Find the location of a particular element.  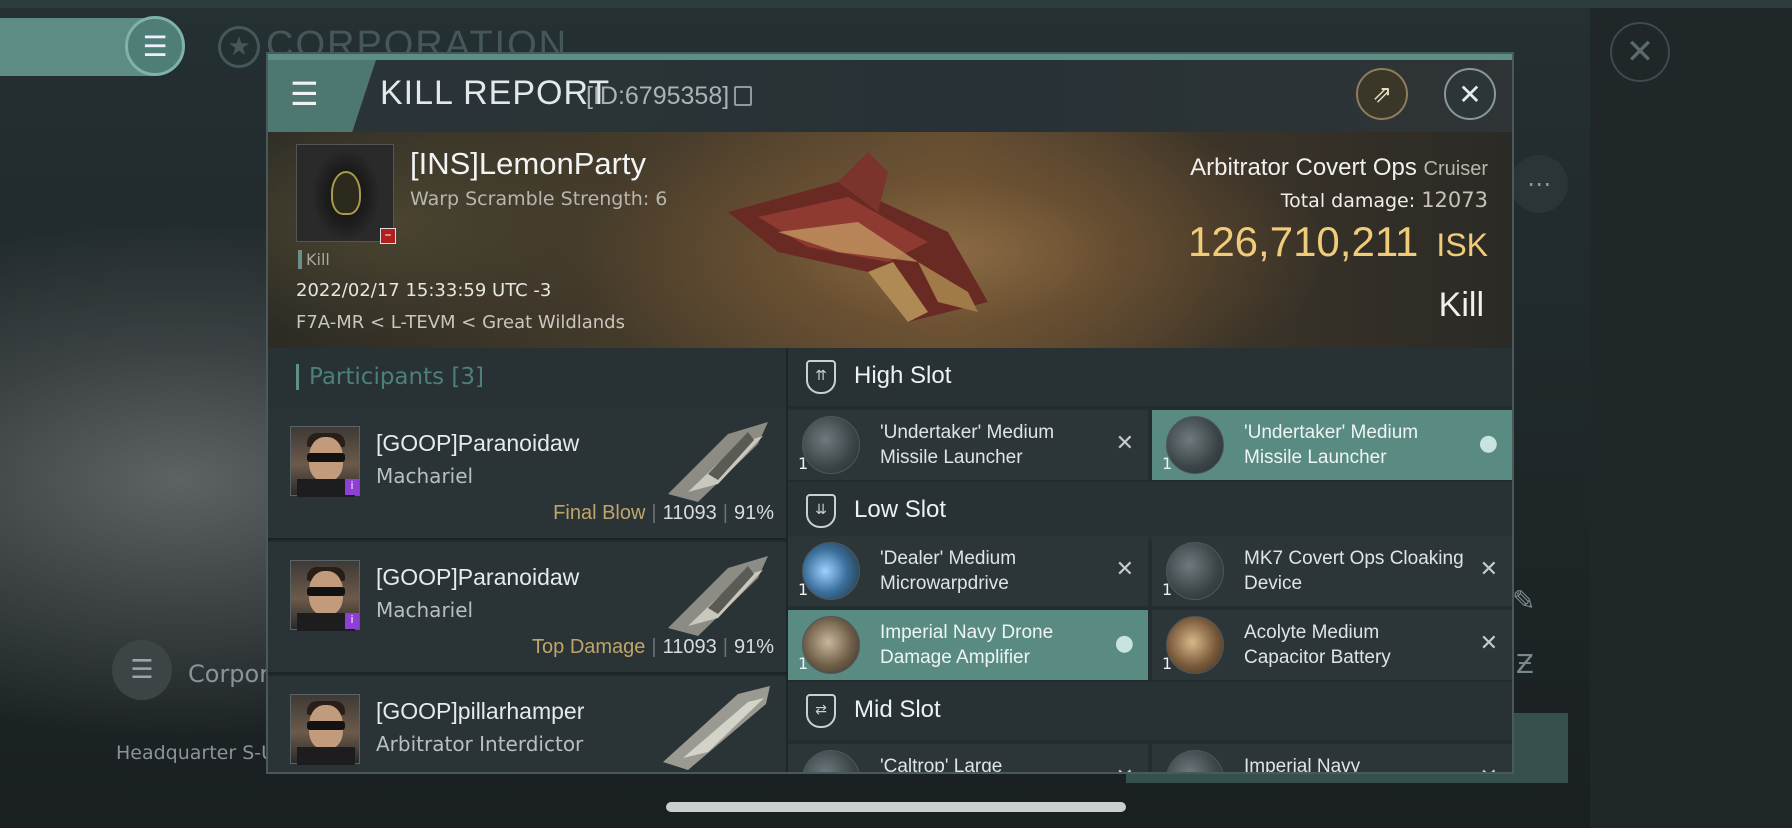

export-icon: ⇗ is located at coordinates (1382, 94).